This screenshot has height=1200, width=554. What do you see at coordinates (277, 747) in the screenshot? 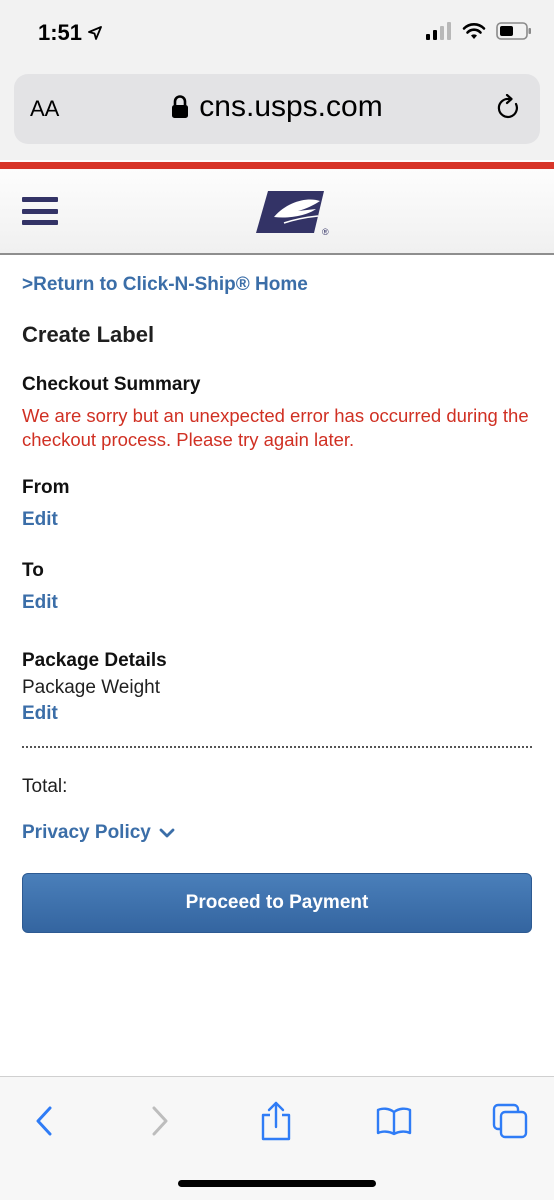
I see `divider` at bounding box center [277, 747].